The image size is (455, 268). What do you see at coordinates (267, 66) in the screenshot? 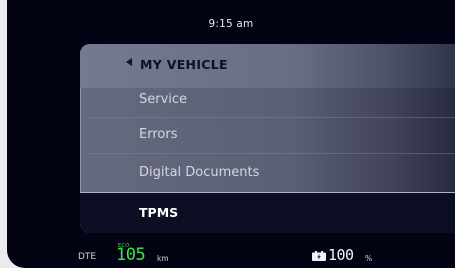
I see `menu-header: MY VEHICLE` at bounding box center [267, 66].